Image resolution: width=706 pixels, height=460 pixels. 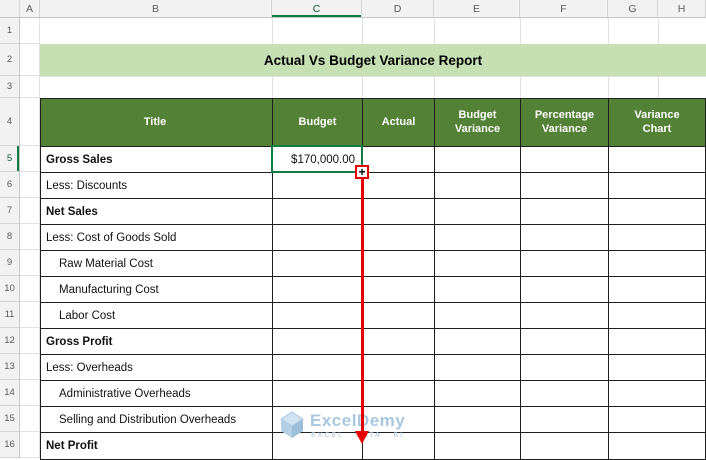 What do you see at coordinates (157, 160) in the screenshot?
I see `cell-title: Gross Sales` at bounding box center [157, 160].